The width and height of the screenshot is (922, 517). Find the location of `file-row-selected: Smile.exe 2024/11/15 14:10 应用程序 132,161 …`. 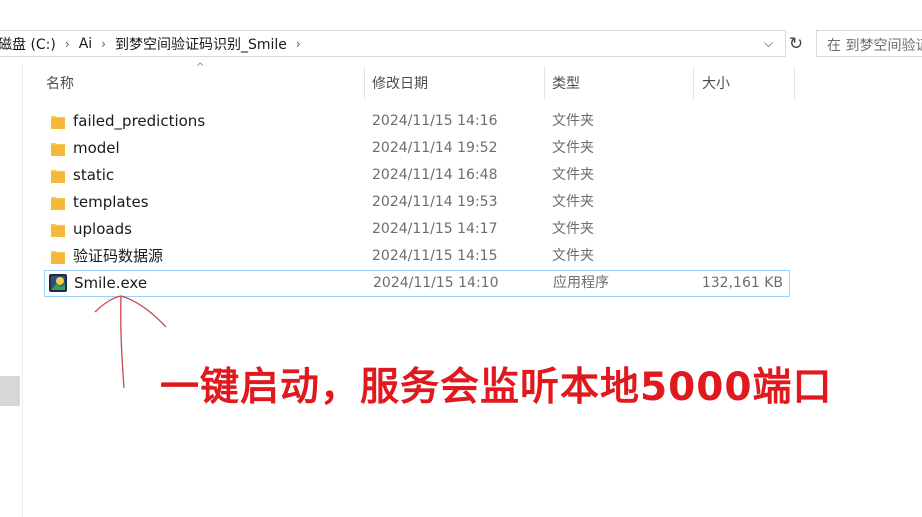

file-row-selected: Smile.exe 2024/11/15 14:10 应用程序 132,161 … is located at coordinates (417, 283).